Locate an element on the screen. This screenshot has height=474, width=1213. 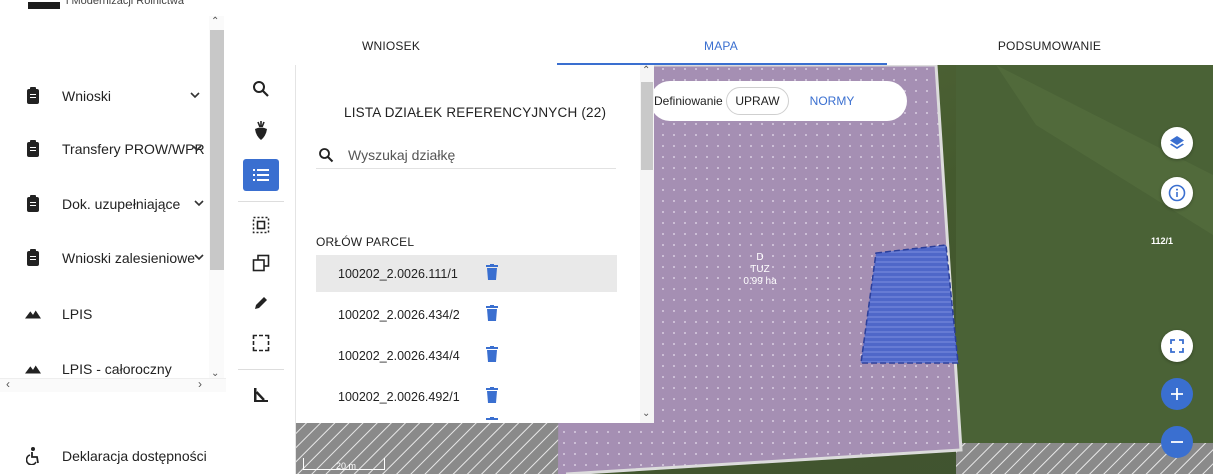
parcel-row: 100202_2.0026.492/1 is located at coordinates (466, 396).